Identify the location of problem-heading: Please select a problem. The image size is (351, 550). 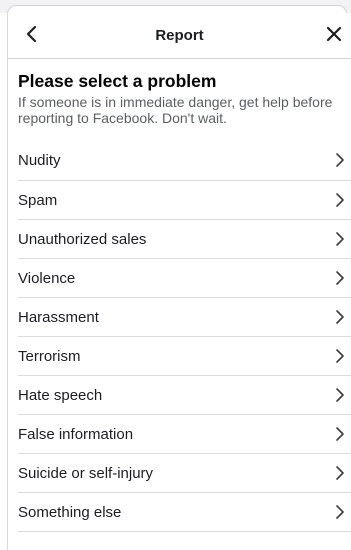
(117, 81).